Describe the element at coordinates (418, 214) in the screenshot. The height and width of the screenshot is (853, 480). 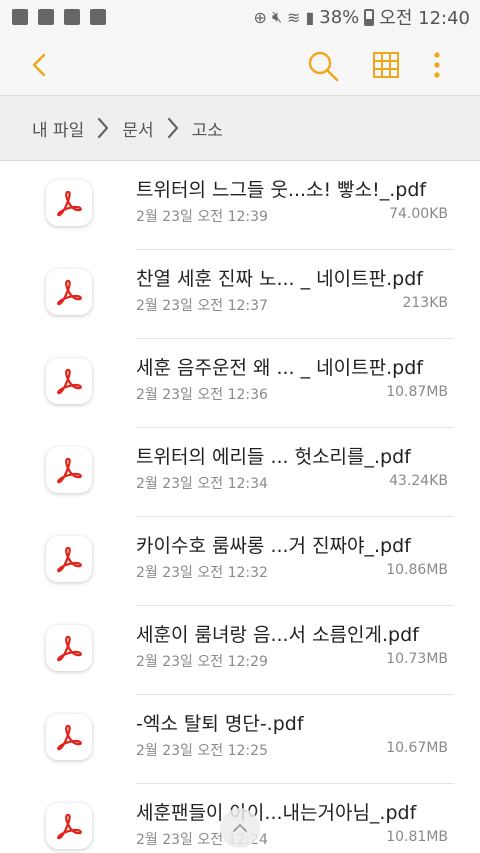
I see `file-size: 74.00KB` at that location.